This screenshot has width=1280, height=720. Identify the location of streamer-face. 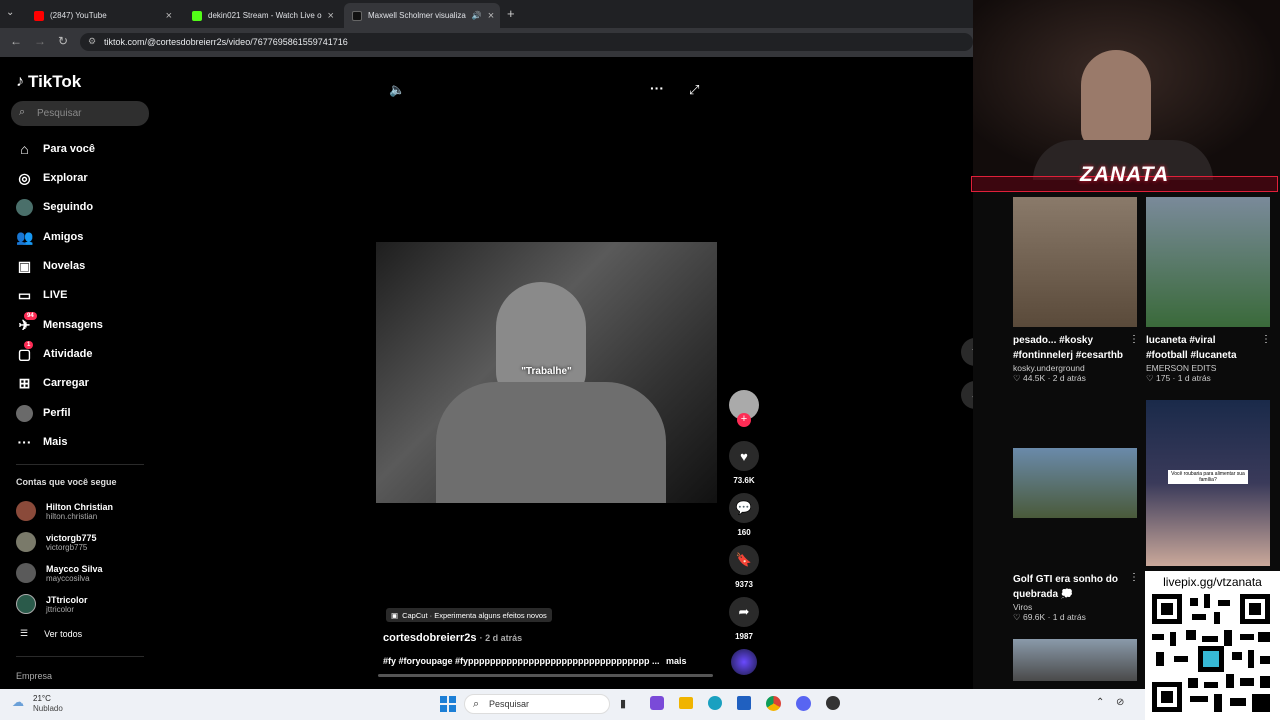
(1116, 100).